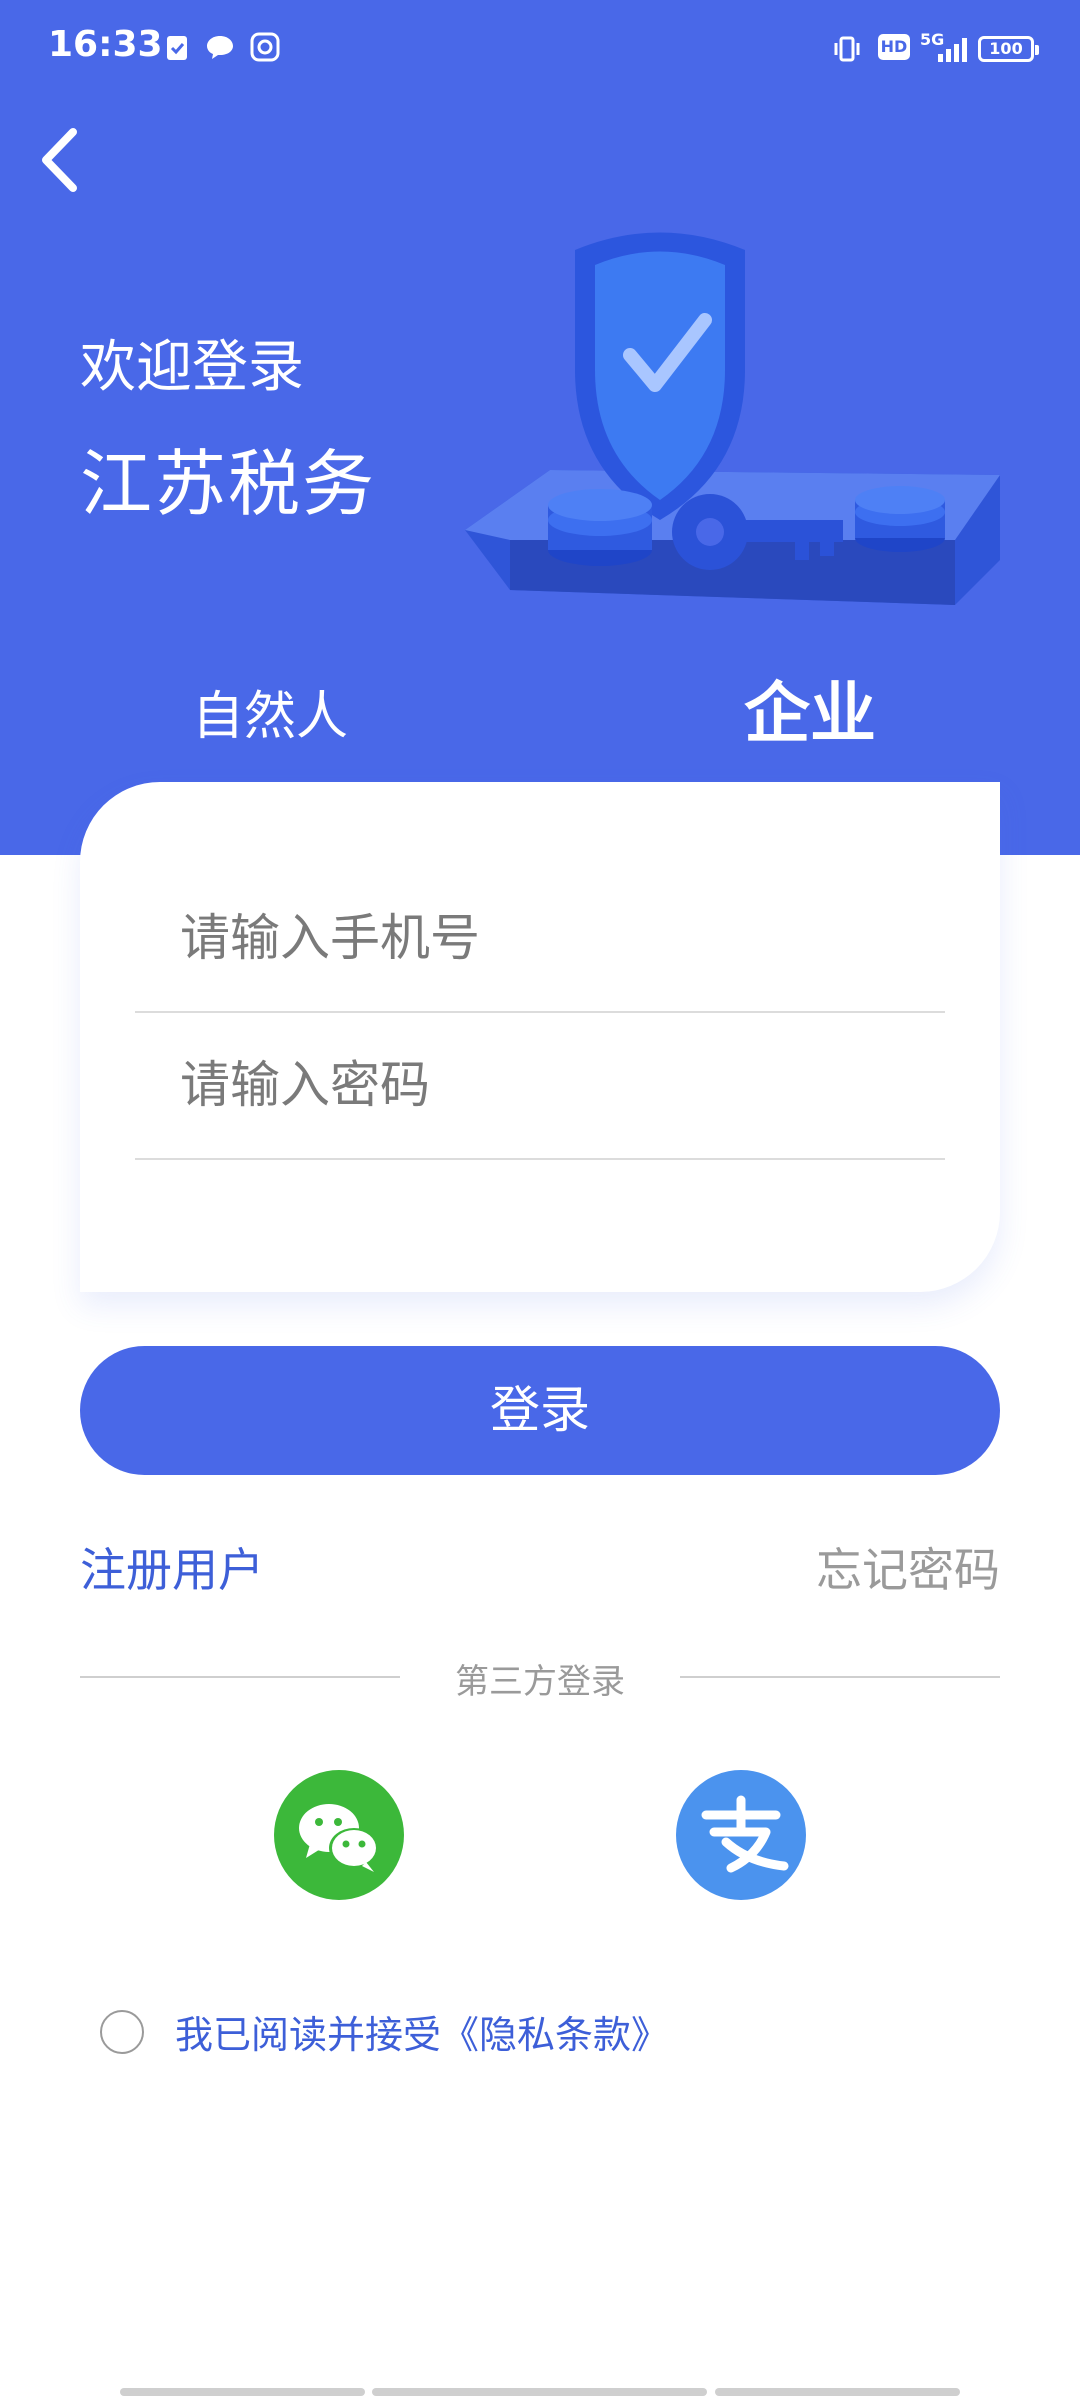 The width and height of the screenshot is (1080, 2400). I want to click on wechat-login-button, so click(339, 1835).